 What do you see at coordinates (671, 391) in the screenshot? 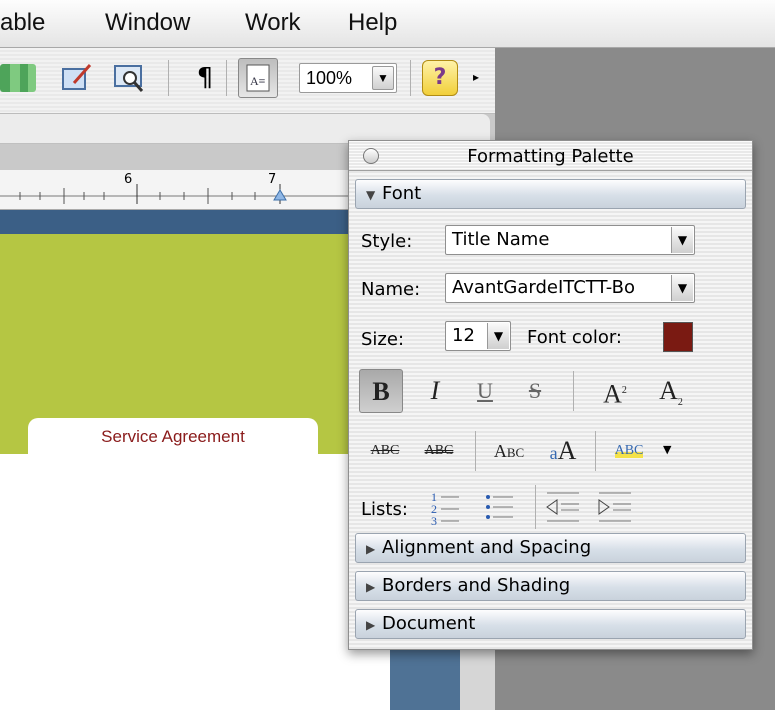
I see `subscript-button: A2` at bounding box center [671, 391].